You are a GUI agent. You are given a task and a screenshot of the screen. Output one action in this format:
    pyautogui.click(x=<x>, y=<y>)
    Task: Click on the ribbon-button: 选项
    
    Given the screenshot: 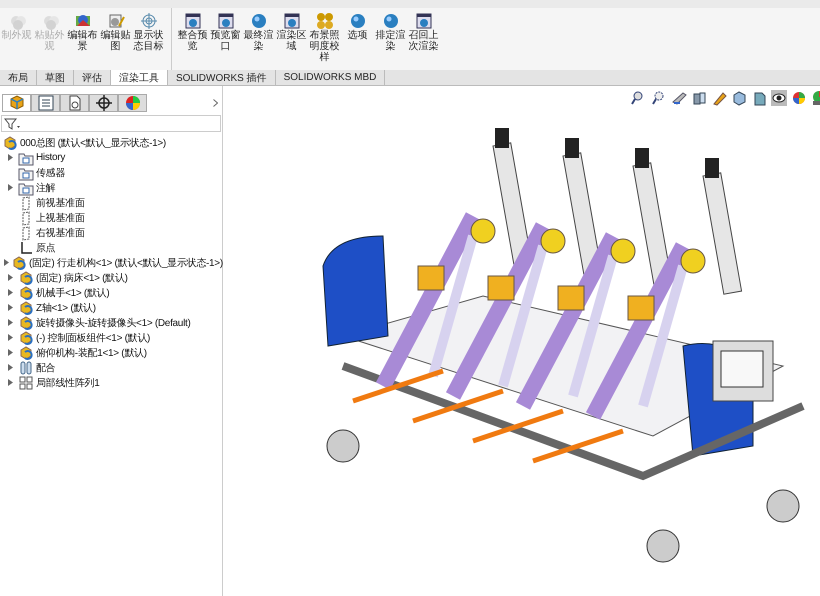 What is the action you would take?
    pyautogui.click(x=357, y=26)
    